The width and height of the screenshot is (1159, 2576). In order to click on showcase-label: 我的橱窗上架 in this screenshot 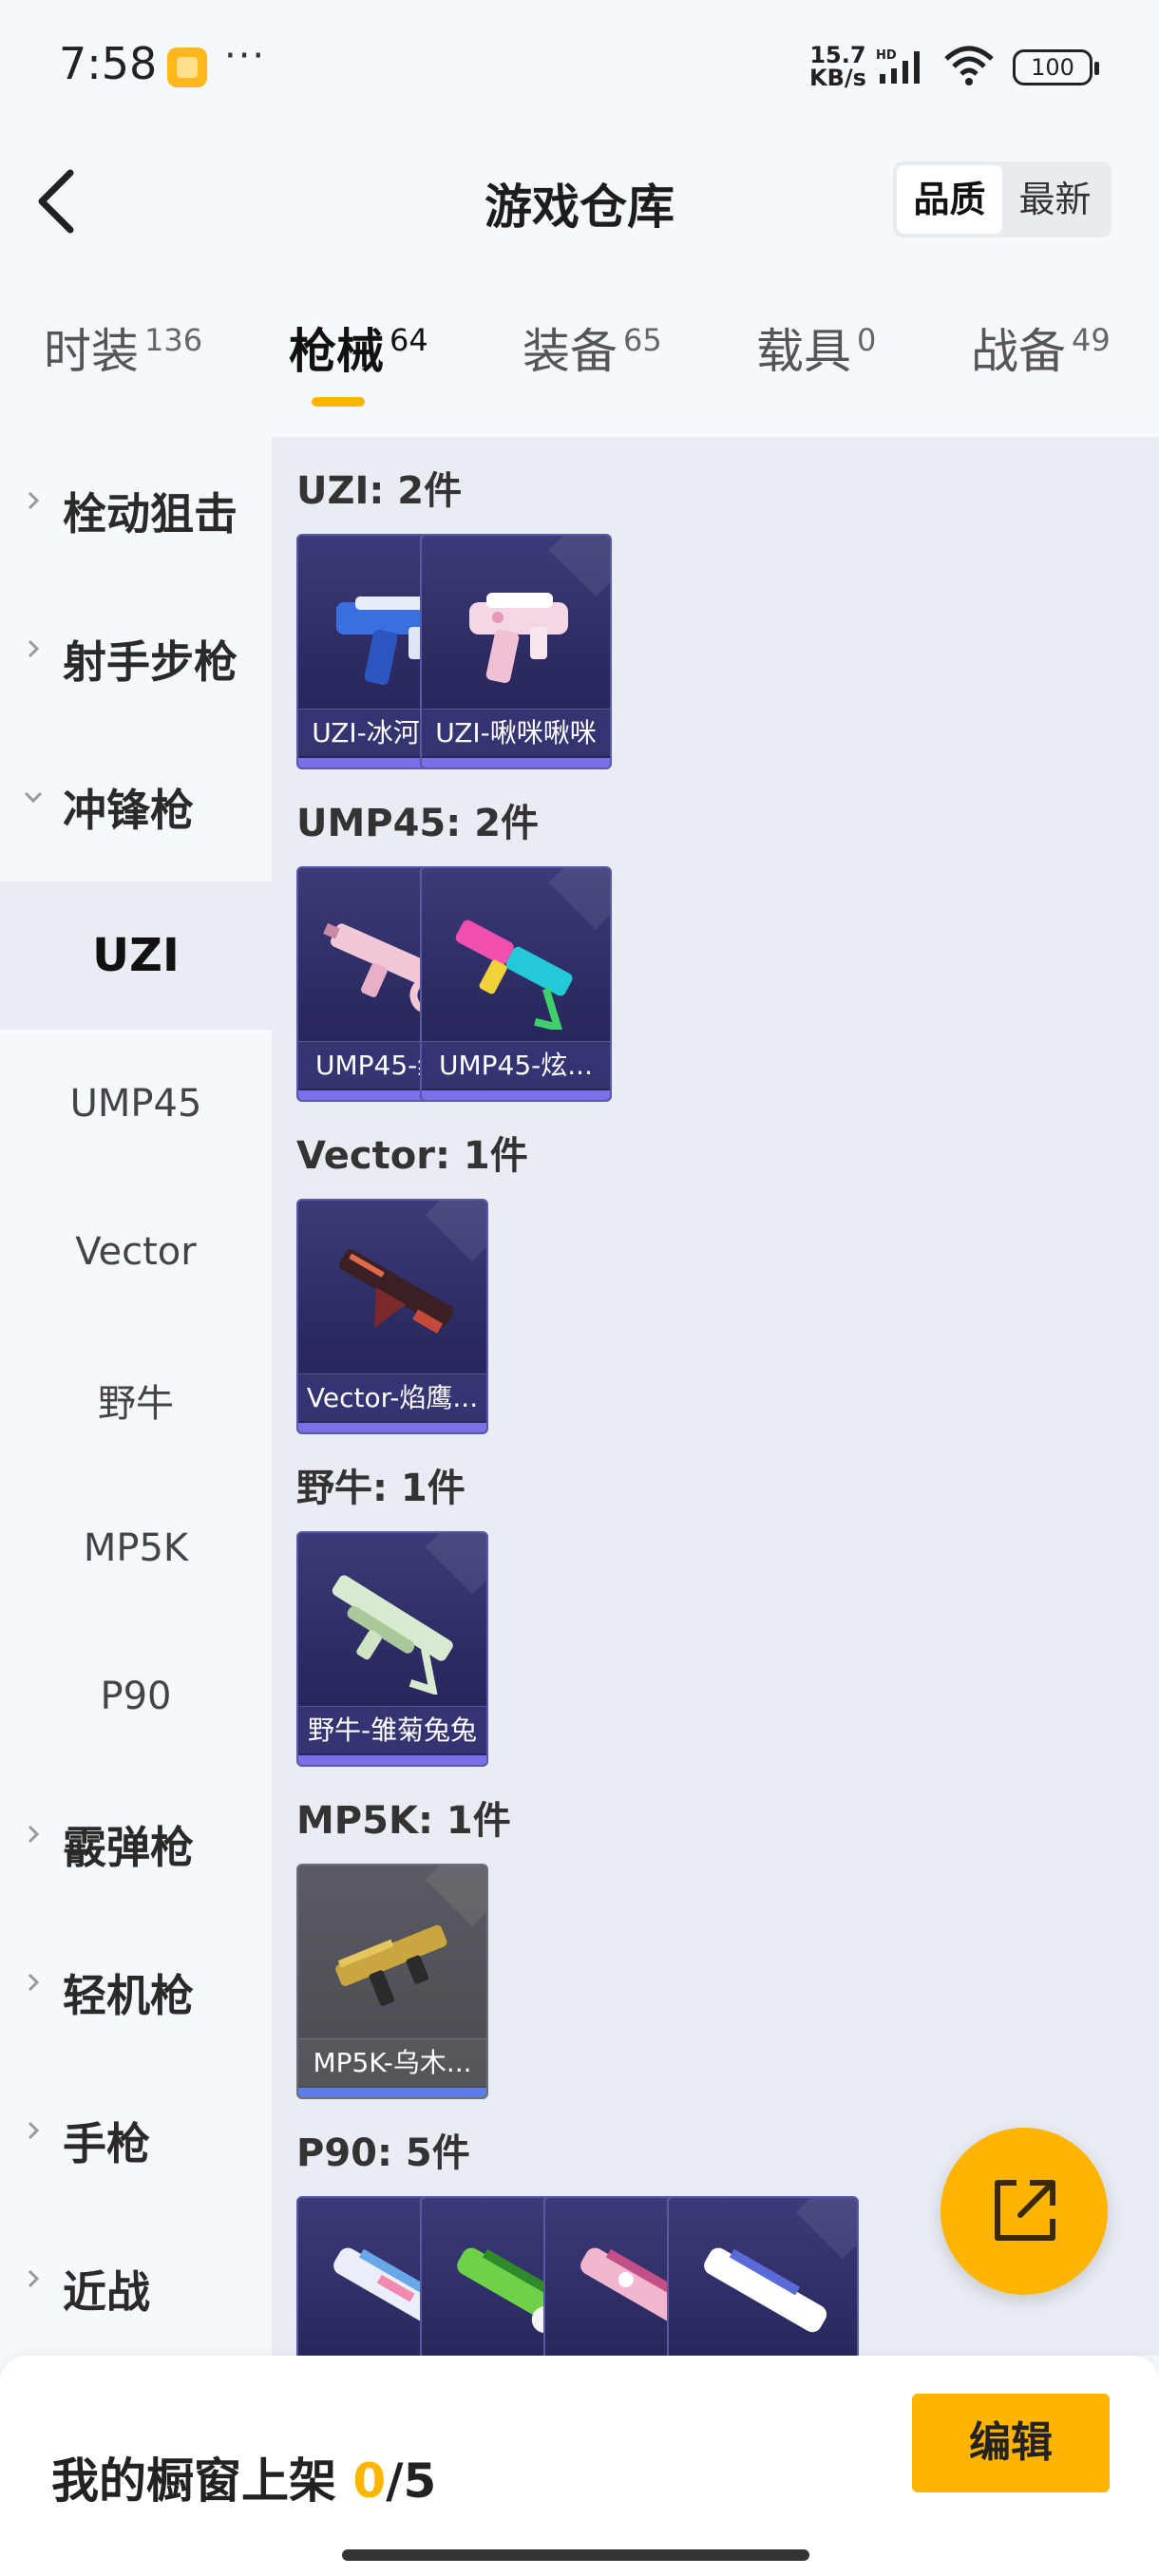, I will do `click(193, 2481)`.